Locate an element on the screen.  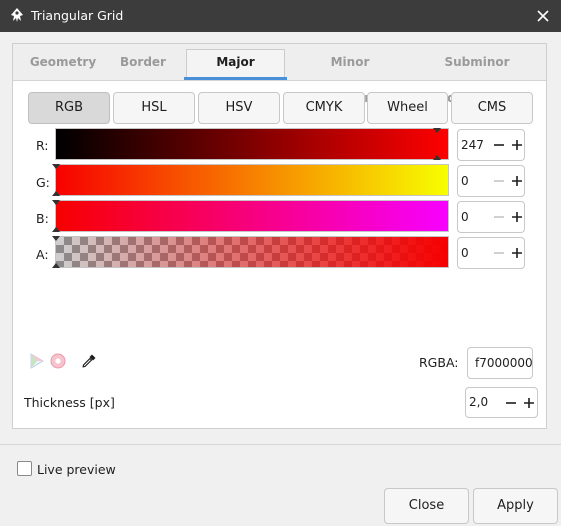
tab-label: Geometry is located at coordinates (63, 62).